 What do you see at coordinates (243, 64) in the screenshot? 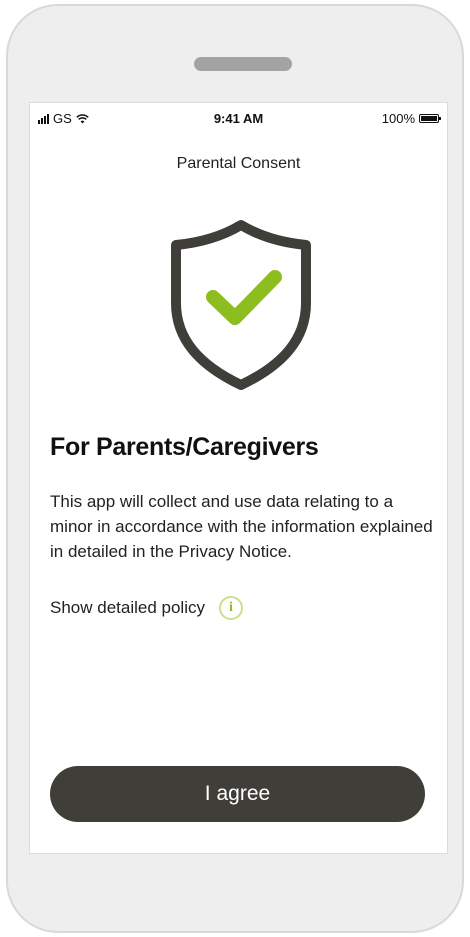
I see `phone-speaker` at bounding box center [243, 64].